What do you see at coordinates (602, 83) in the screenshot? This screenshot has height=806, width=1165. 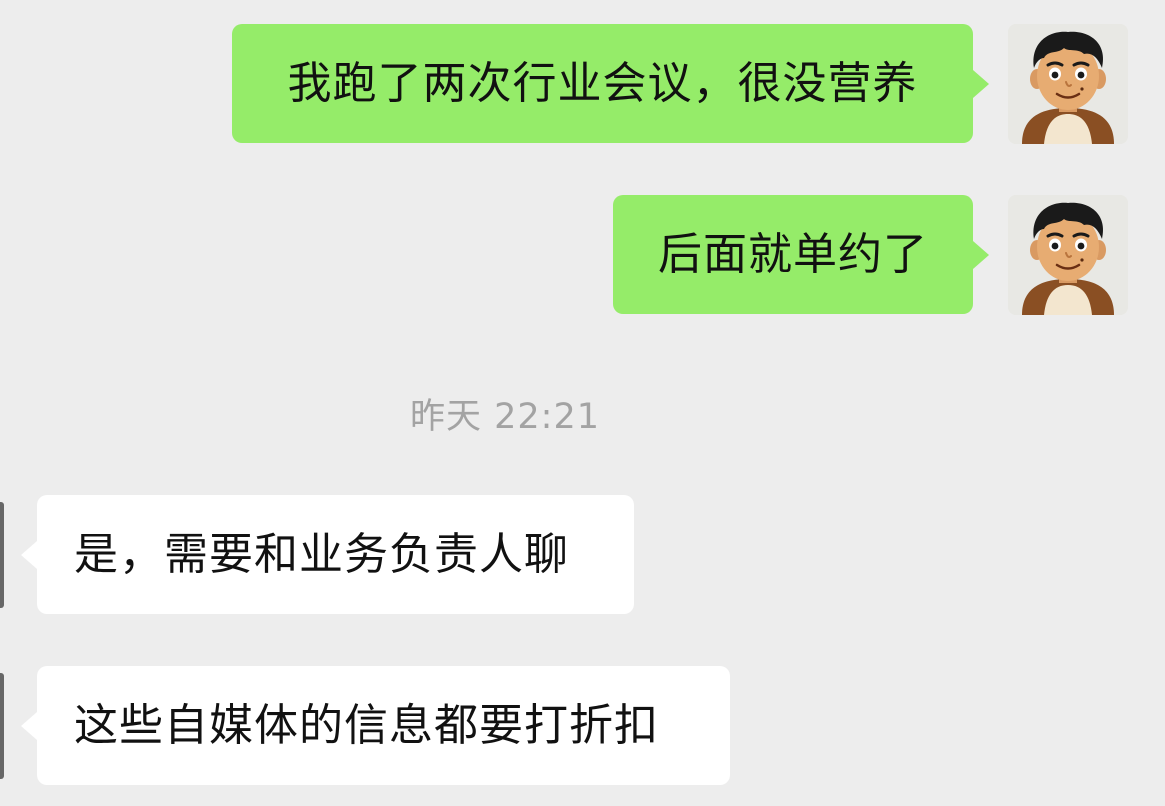 I see `outgoing-message-bubble: 我跑了两次行业会议，很没营养` at bounding box center [602, 83].